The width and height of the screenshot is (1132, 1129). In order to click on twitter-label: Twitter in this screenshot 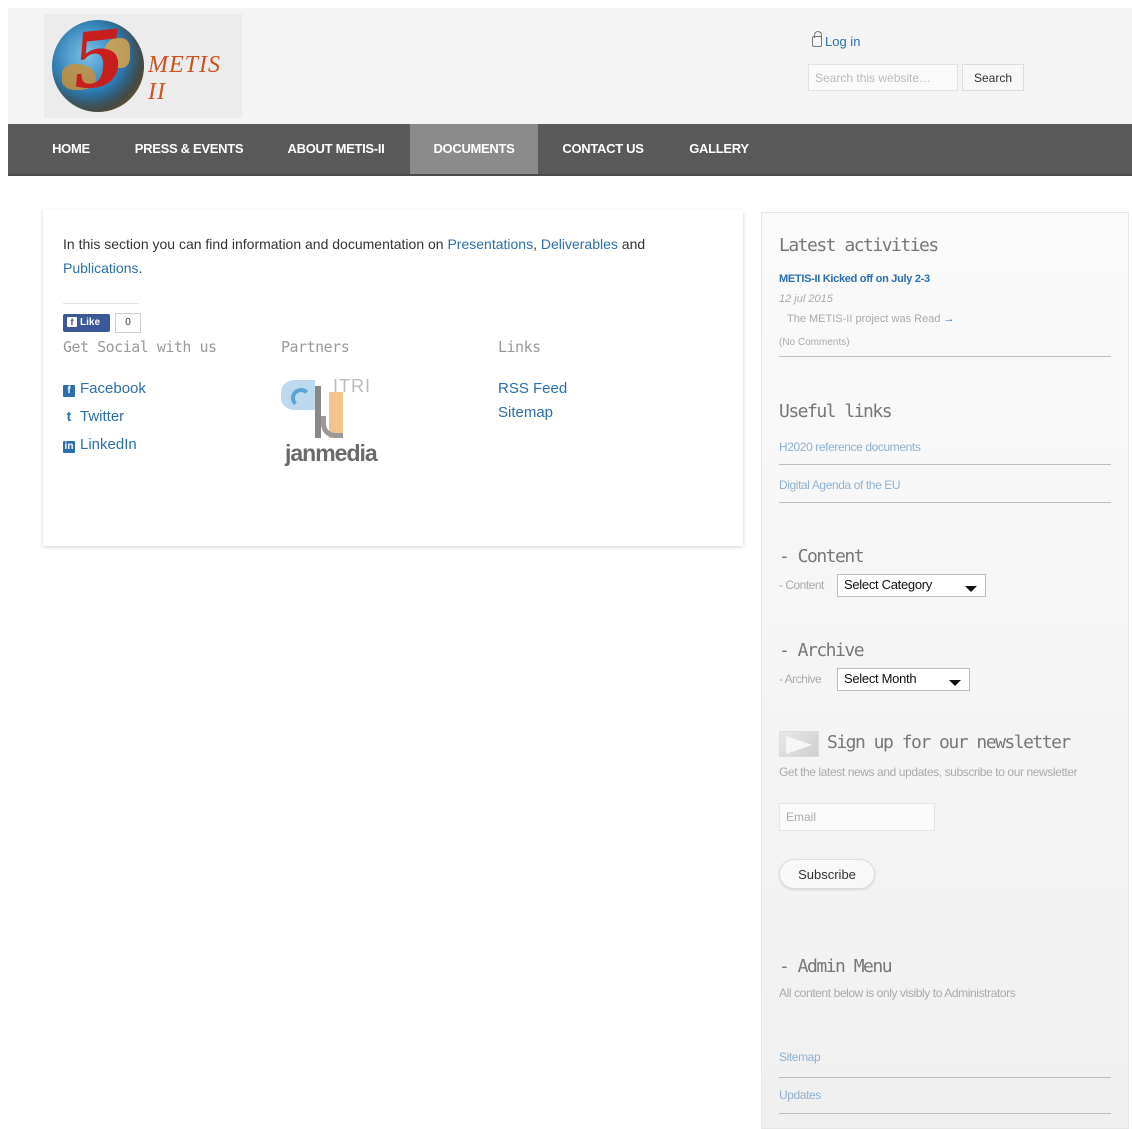, I will do `click(102, 416)`.